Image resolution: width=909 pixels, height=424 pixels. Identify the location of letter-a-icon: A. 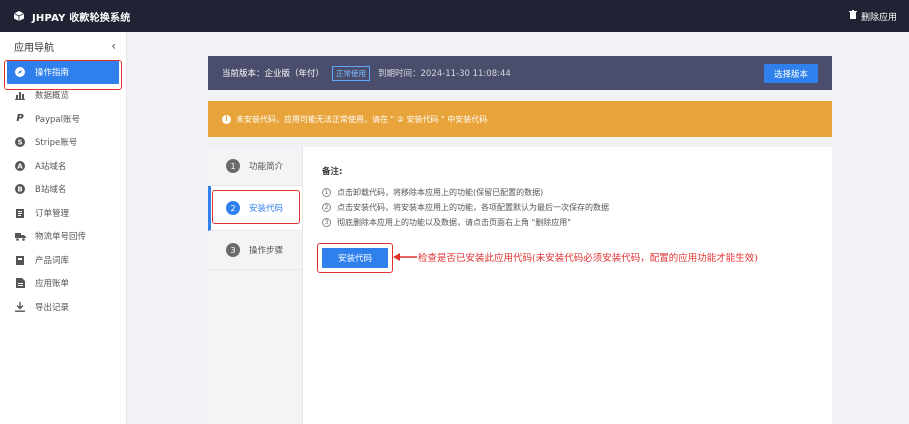
(20, 166).